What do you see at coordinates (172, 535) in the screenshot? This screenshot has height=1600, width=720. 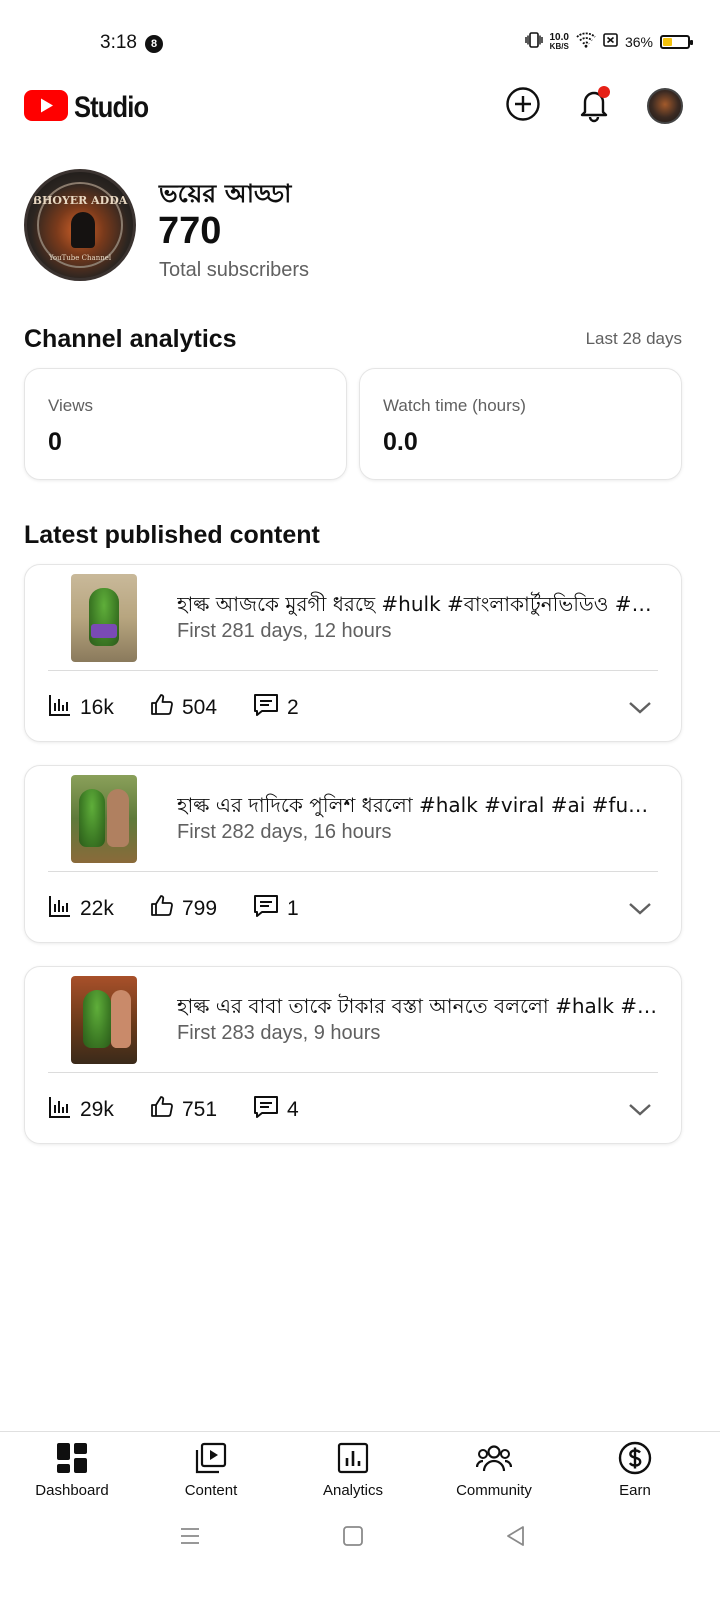 I see `latest-content-title: Latest published content` at bounding box center [172, 535].